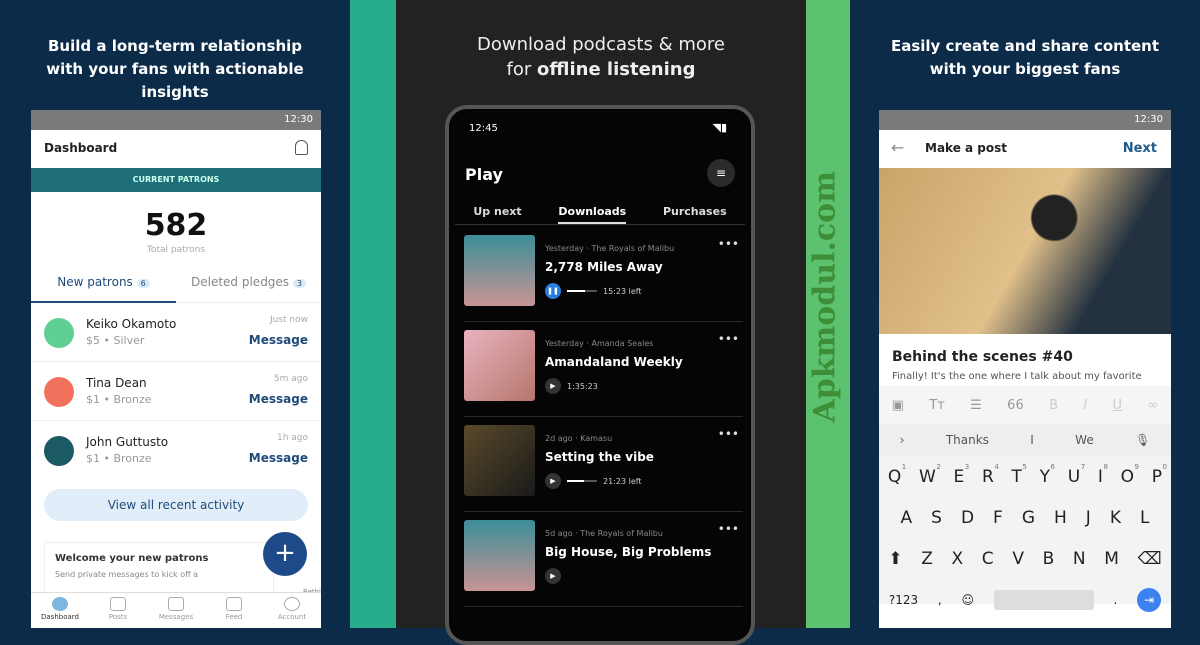 Image resolution: width=1200 pixels, height=645 pixels. What do you see at coordinates (897, 475) in the screenshot?
I see `key-q: Q1` at bounding box center [897, 475].